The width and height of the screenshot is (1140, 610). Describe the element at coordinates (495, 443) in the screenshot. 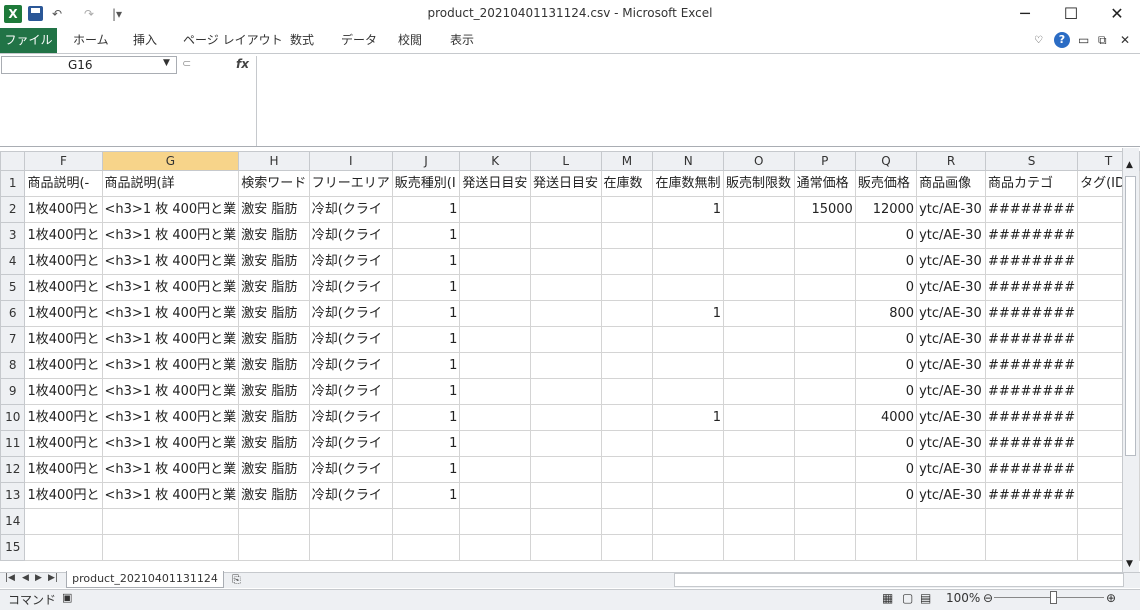

I see `cell-k11` at that location.